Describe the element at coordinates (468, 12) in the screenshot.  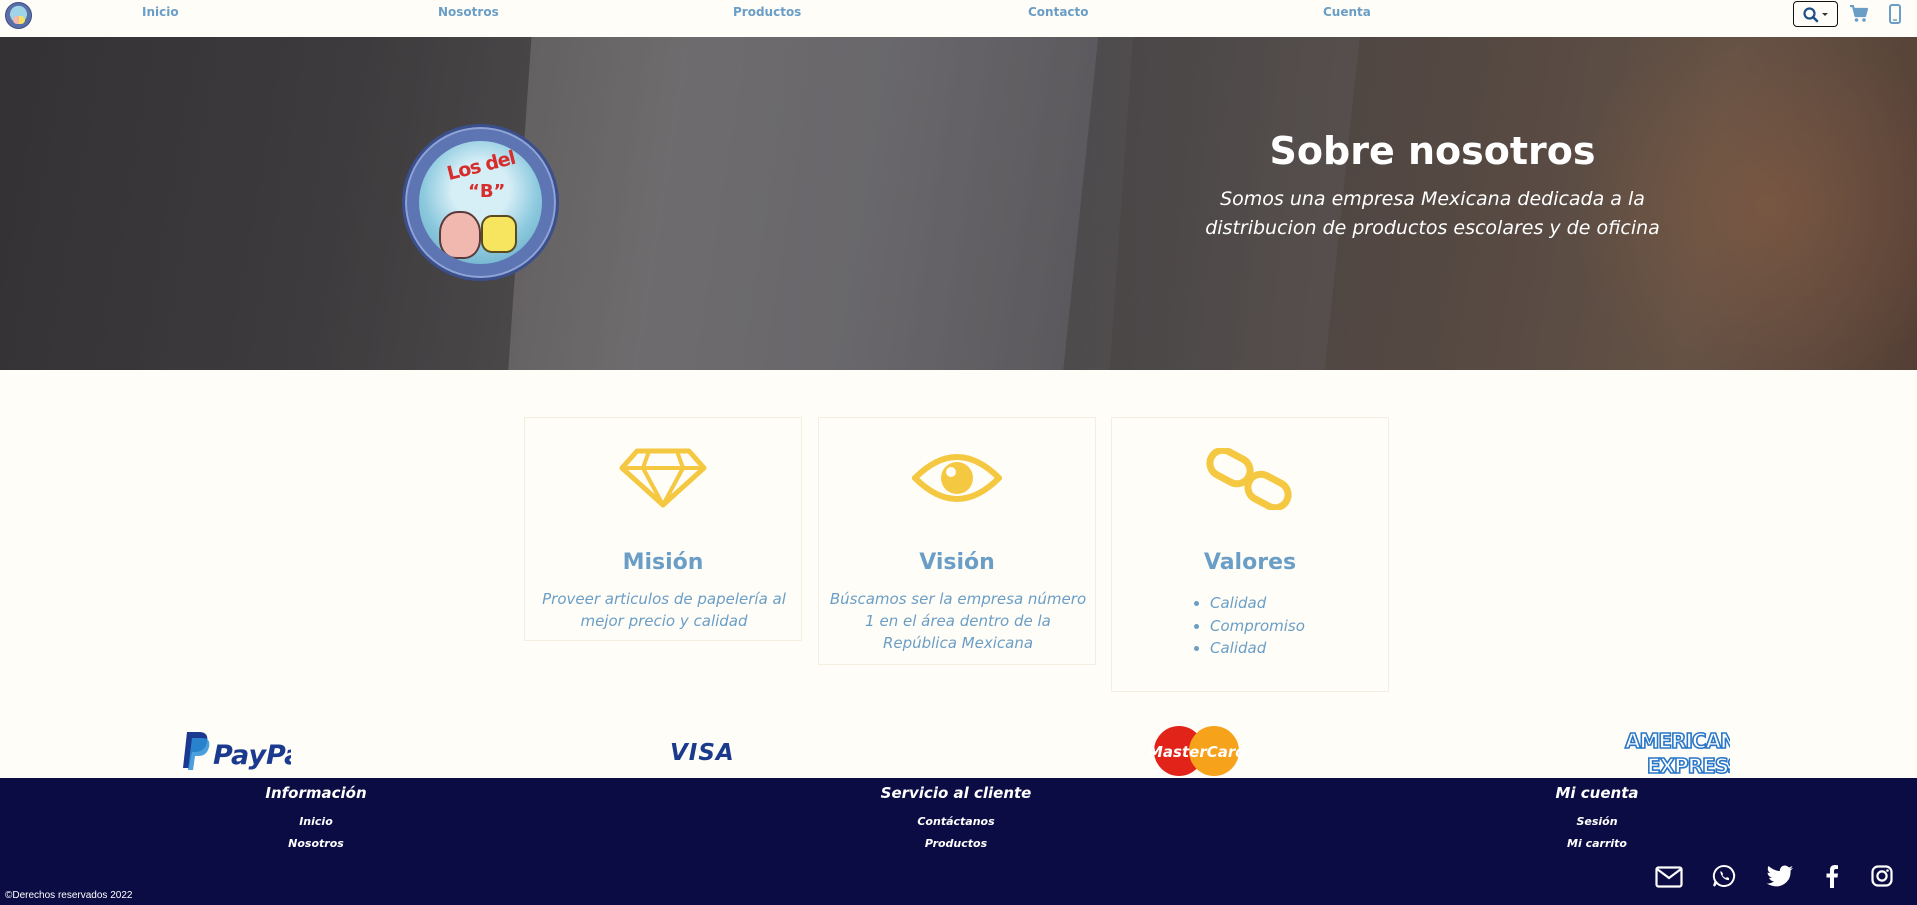
I see `nav-link-nosotros: Nosotros` at that location.